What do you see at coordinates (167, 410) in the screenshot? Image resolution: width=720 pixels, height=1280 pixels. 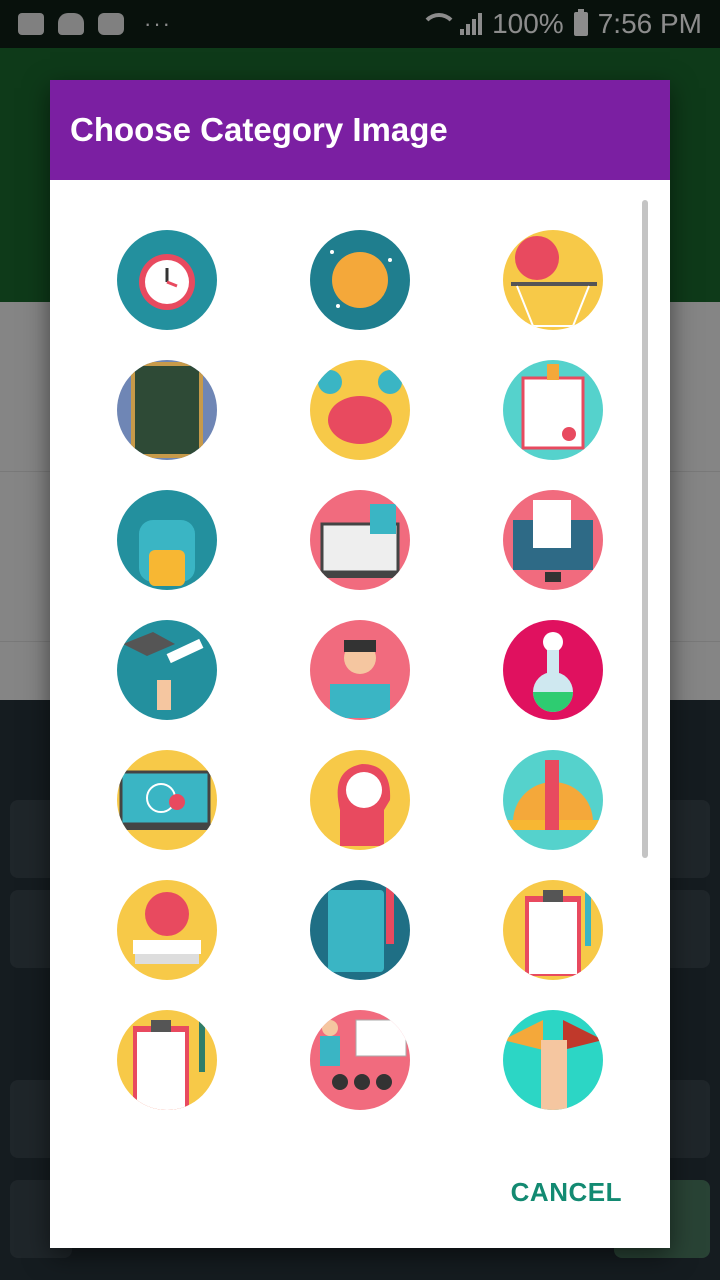 I see `chalkboard-icon` at bounding box center [167, 410].